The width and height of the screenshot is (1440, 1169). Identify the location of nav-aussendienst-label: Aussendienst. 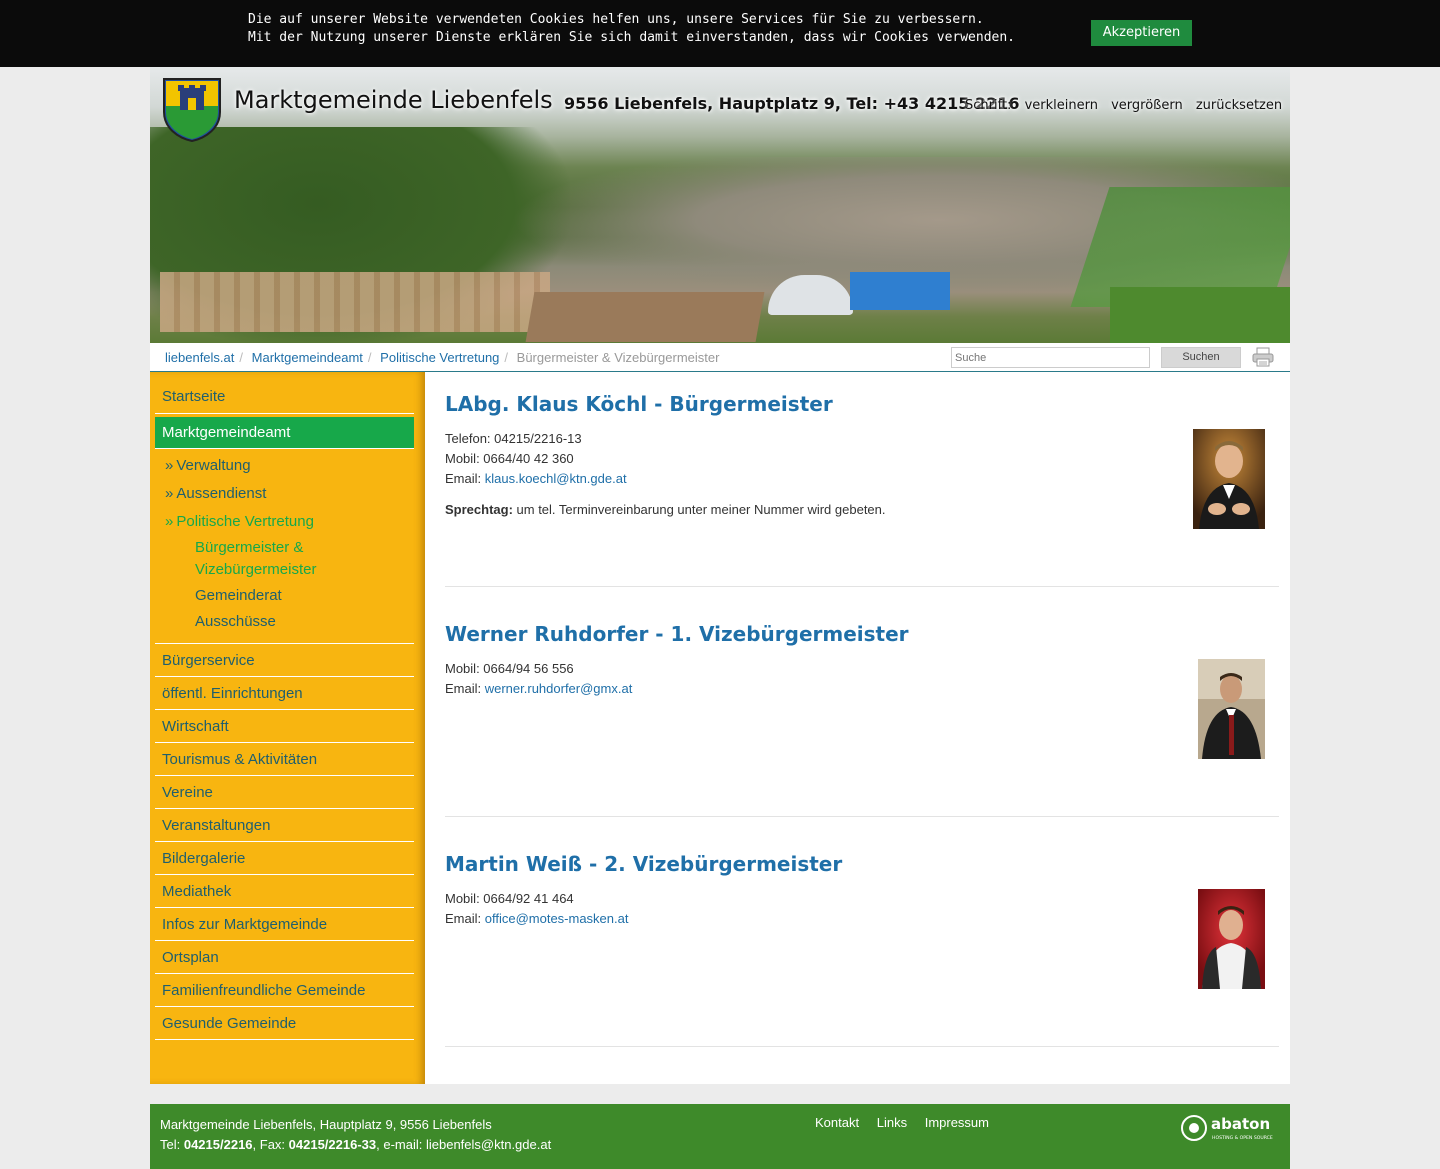
(221, 493).